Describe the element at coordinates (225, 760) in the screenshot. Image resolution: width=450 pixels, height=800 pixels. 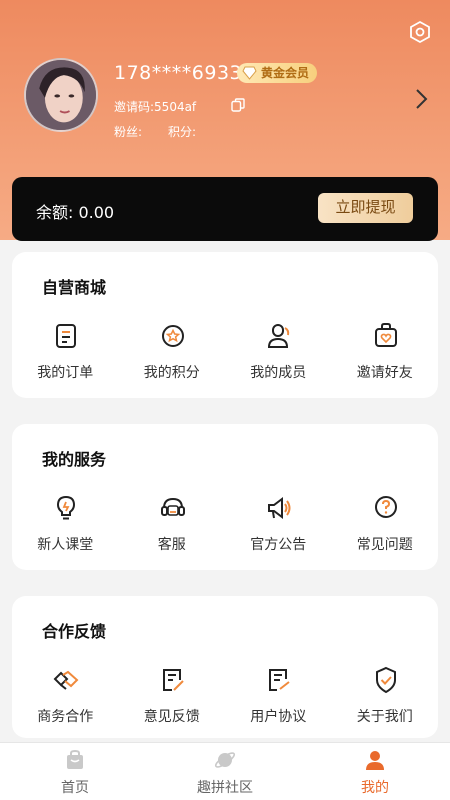
I see `planet-icon` at that location.